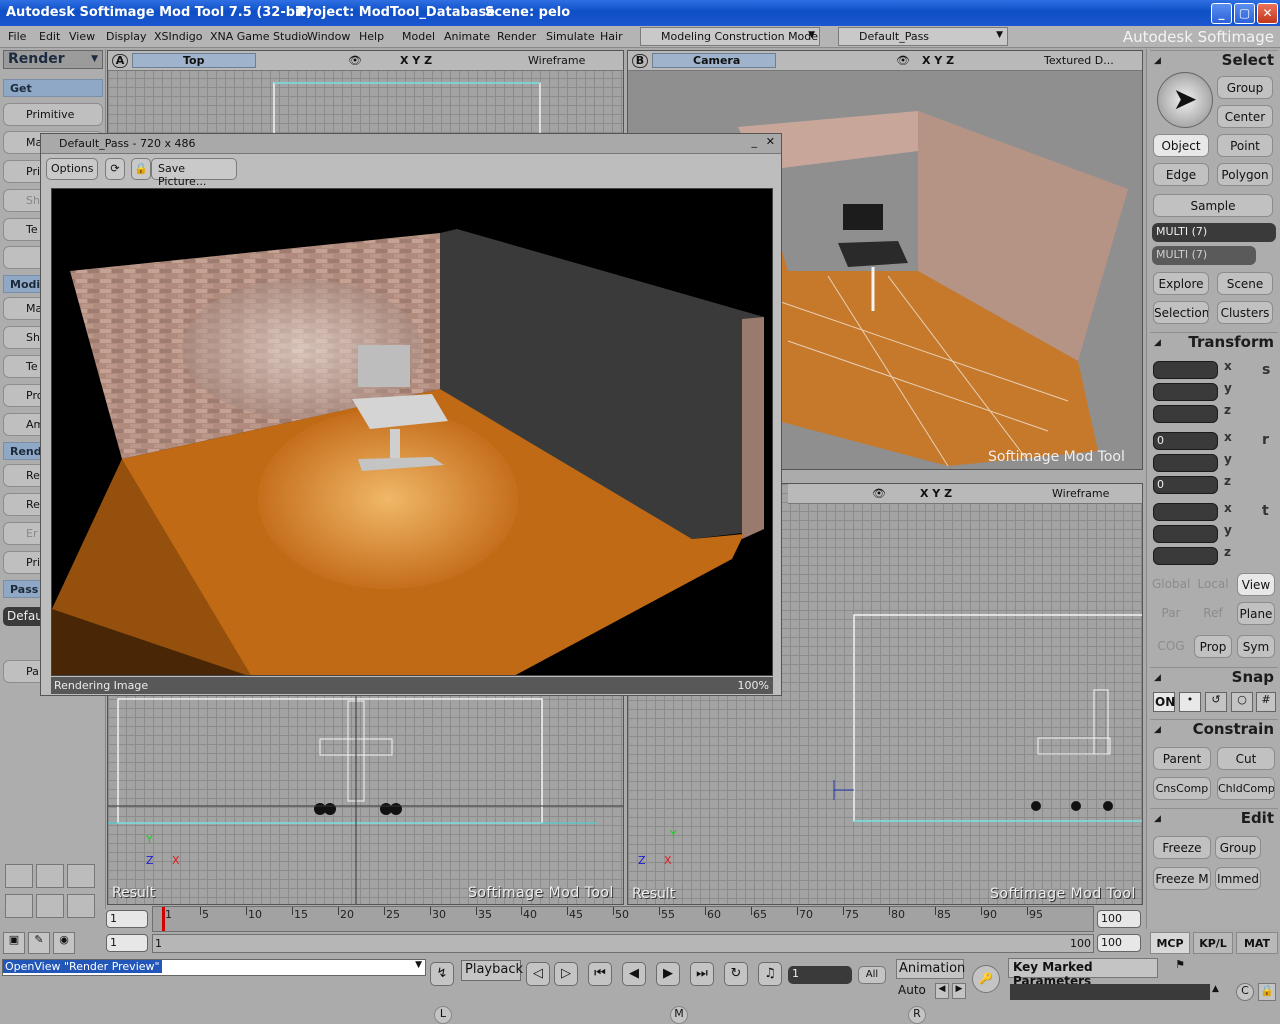 The height and width of the screenshot is (1024, 1280). I want to click on selection-field: MULTI (7), so click(1214, 232).